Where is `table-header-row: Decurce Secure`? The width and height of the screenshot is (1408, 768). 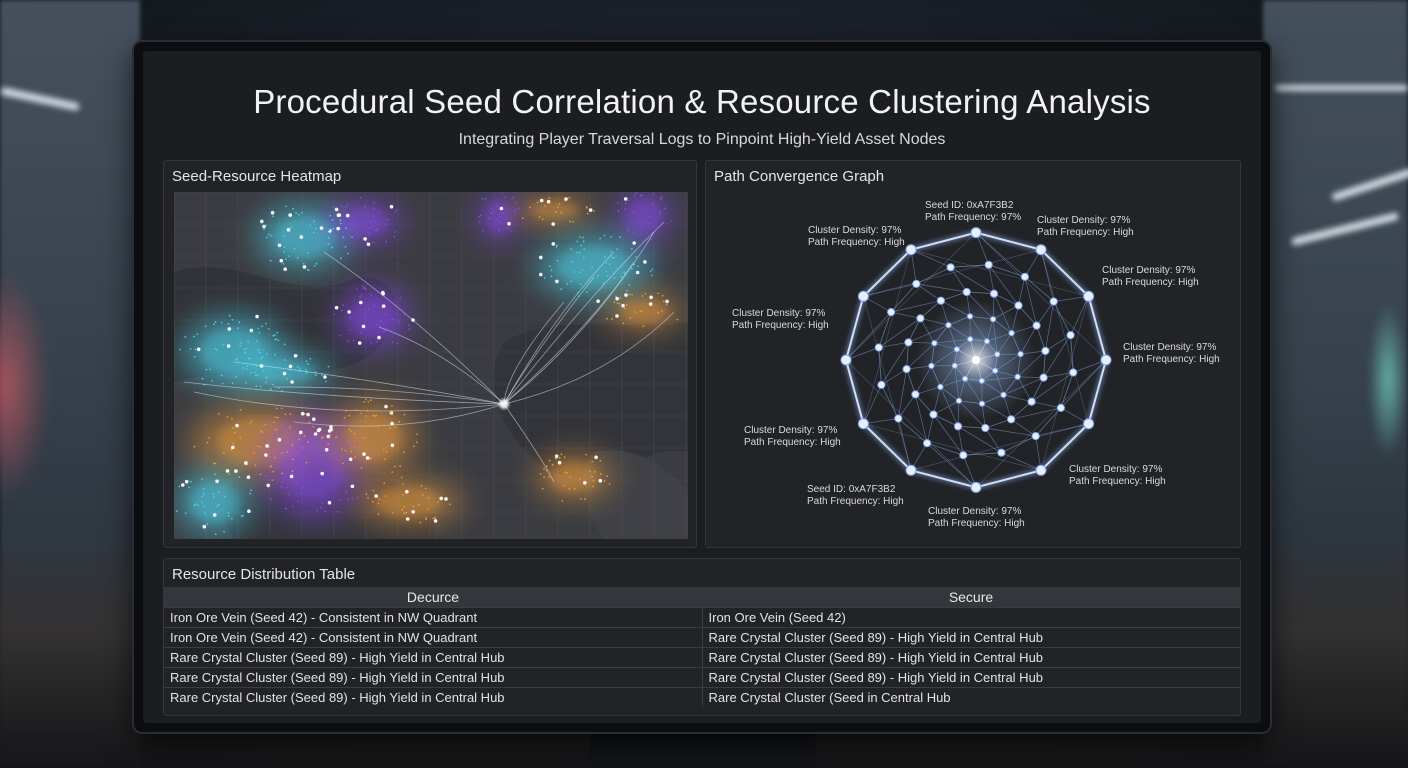 table-header-row: Decurce Secure is located at coordinates (702, 597).